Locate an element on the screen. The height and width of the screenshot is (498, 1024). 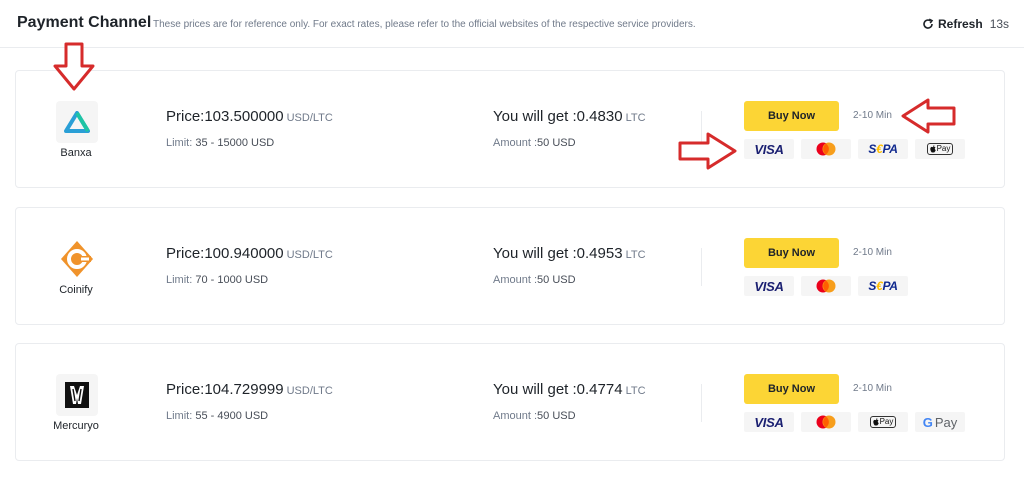
page-title: Payment Channel is located at coordinates (84, 22).